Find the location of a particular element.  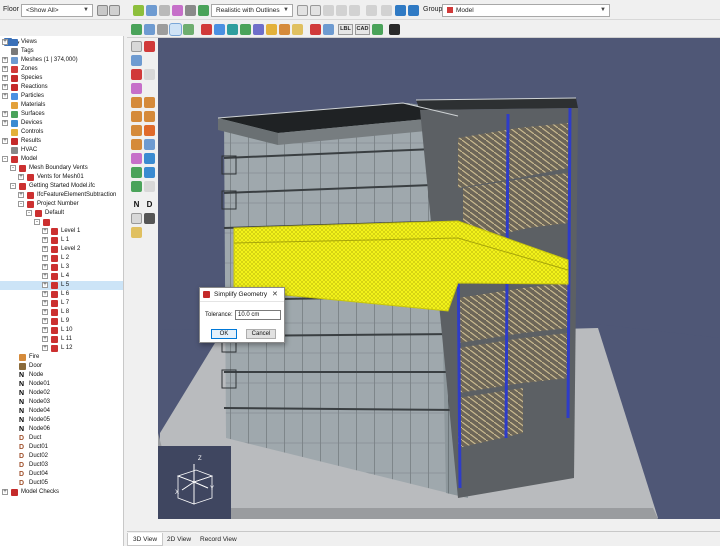

close-icon: ✕ is located at coordinates (275, 294).